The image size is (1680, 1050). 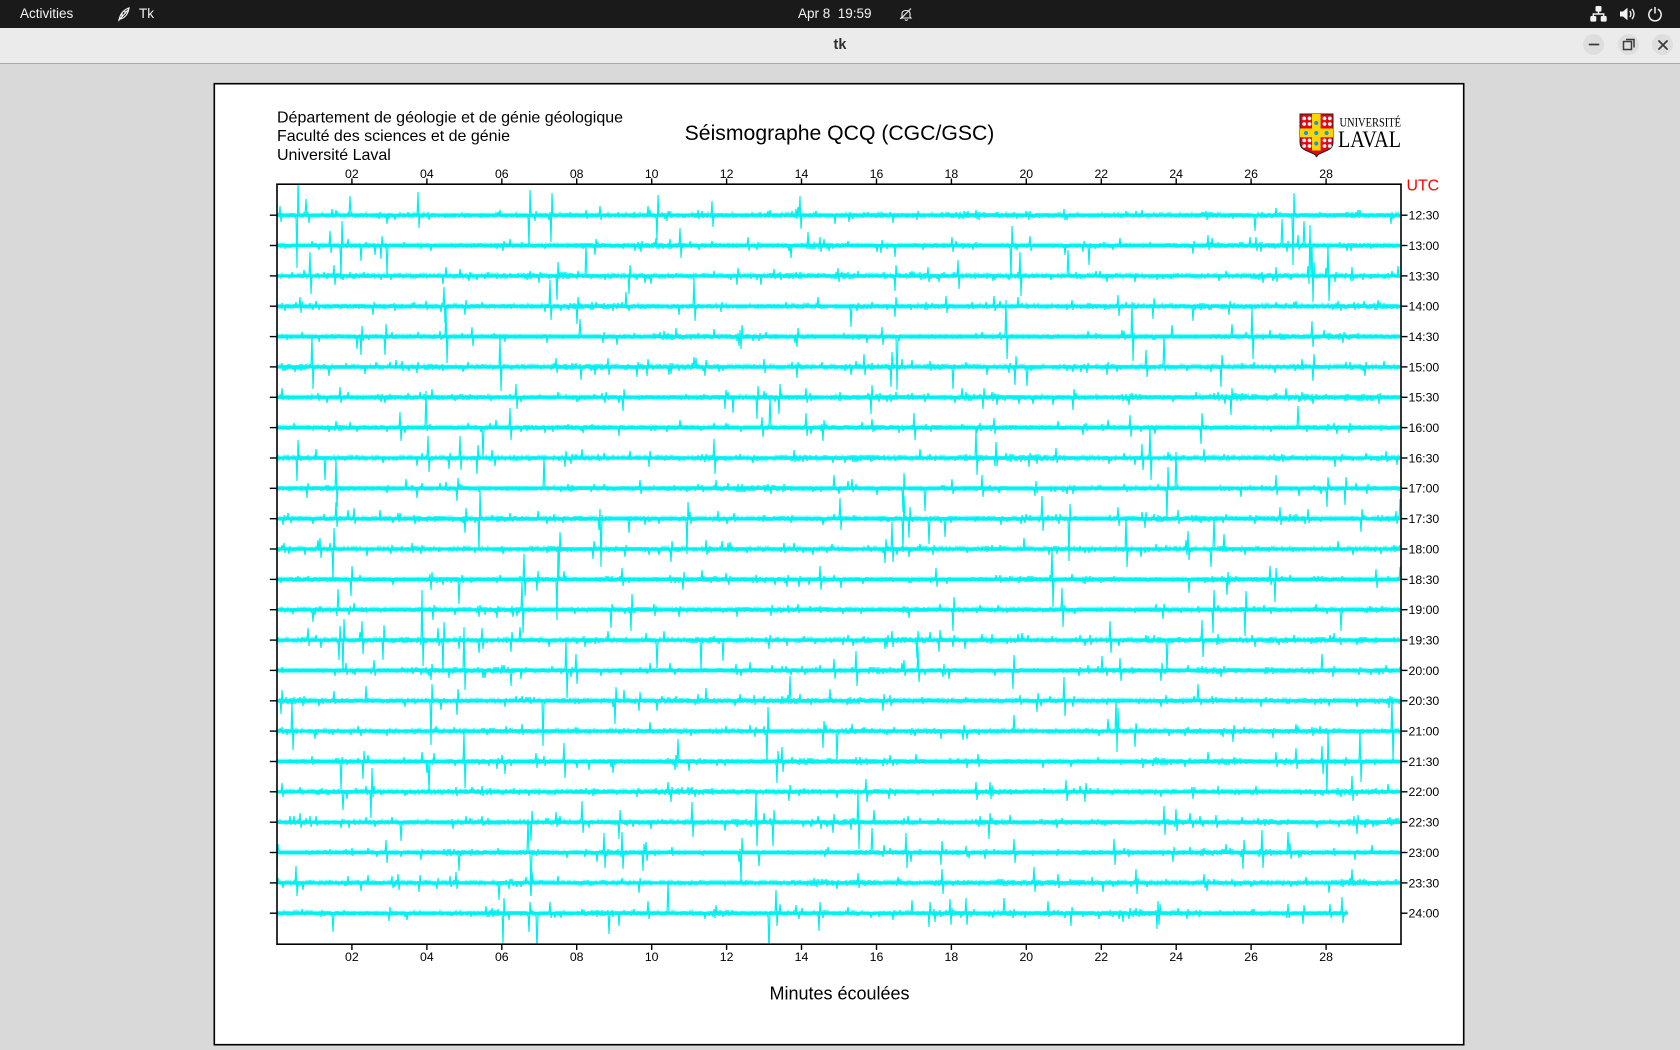 I want to click on svg-text: 18:30, so click(x=1424, y=580).